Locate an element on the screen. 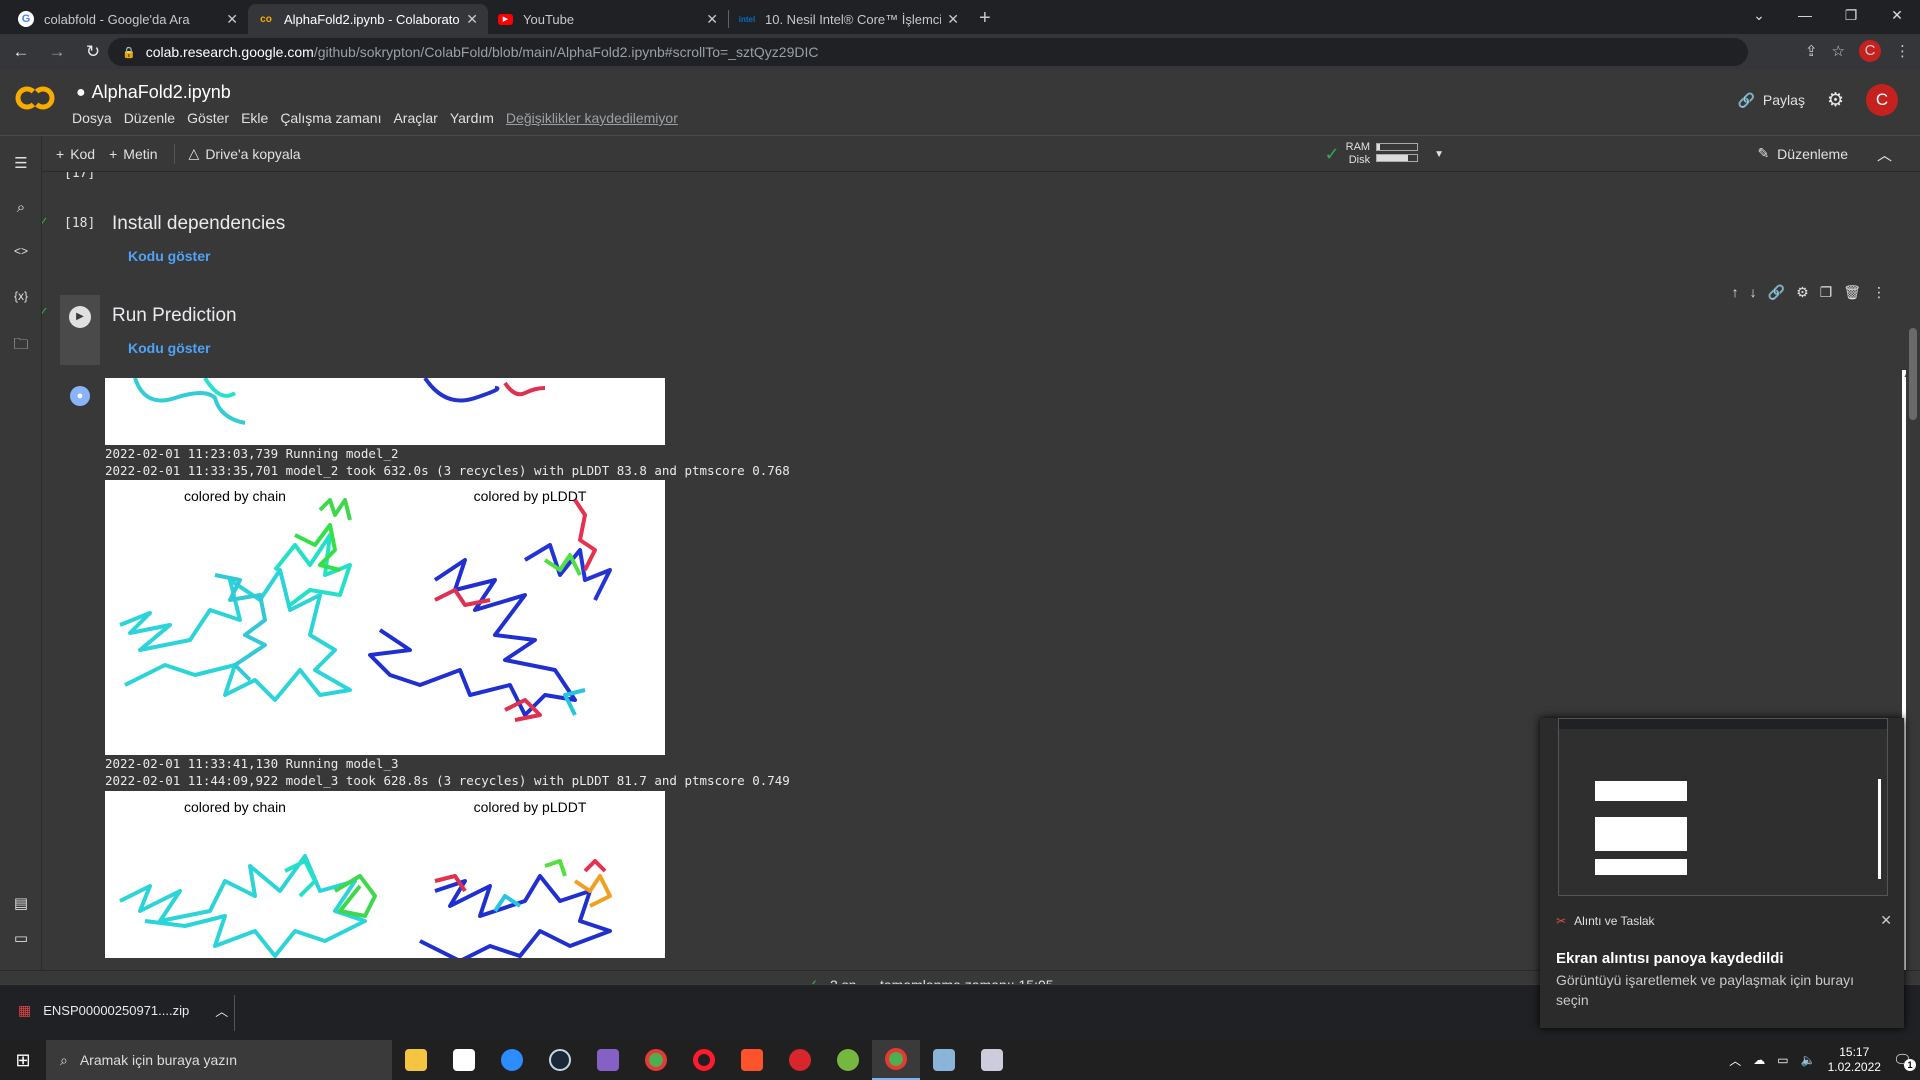 The image size is (1920, 1080). chrome-menu-icon: ⋮ is located at coordinates (1902, 51).